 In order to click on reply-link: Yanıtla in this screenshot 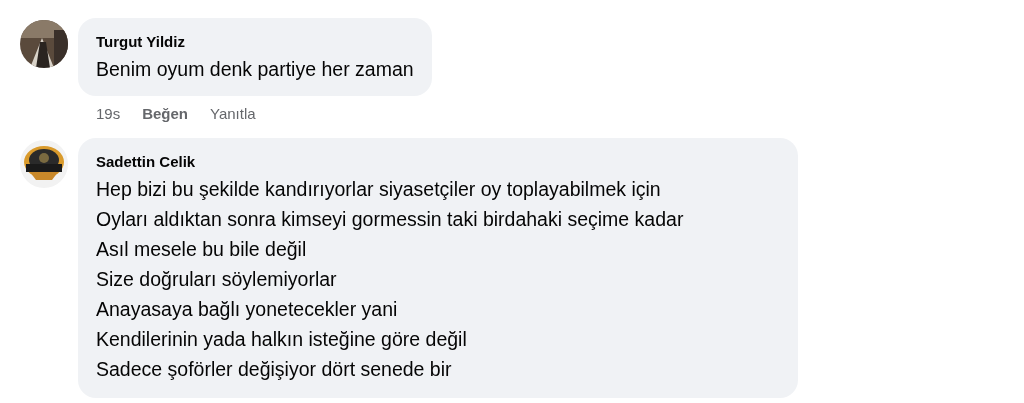, I will do `click(233, 113)`.